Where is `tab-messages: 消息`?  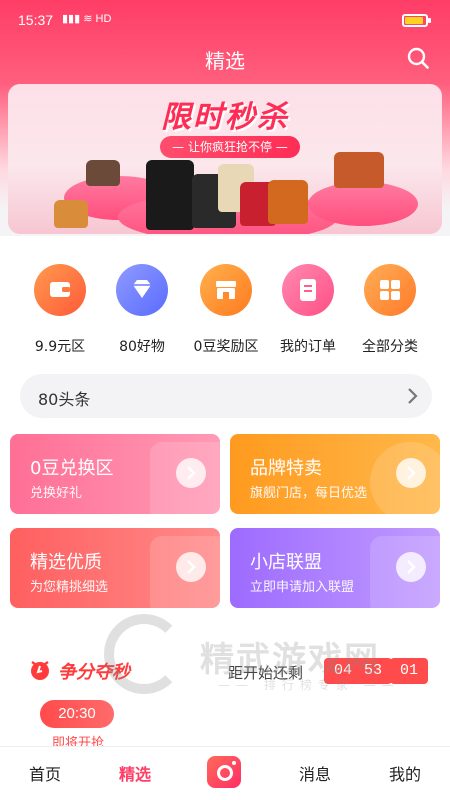
tab-messages: 消息 is located at coordinates (315, 773).